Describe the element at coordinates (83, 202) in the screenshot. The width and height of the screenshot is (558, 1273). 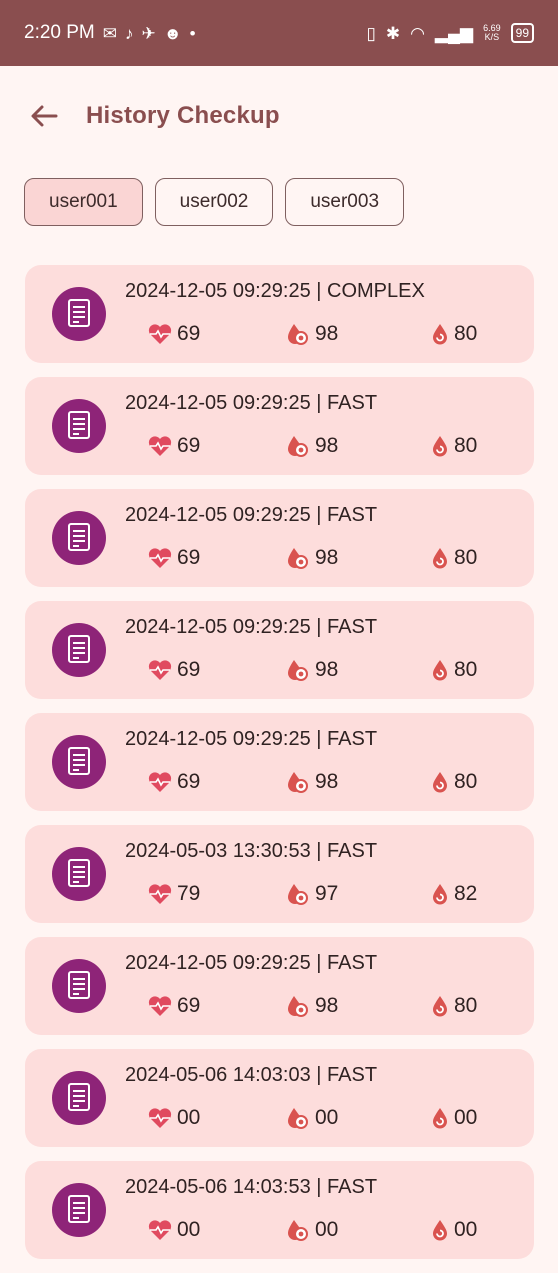
I see `user-chip-user001: user001` at that location.